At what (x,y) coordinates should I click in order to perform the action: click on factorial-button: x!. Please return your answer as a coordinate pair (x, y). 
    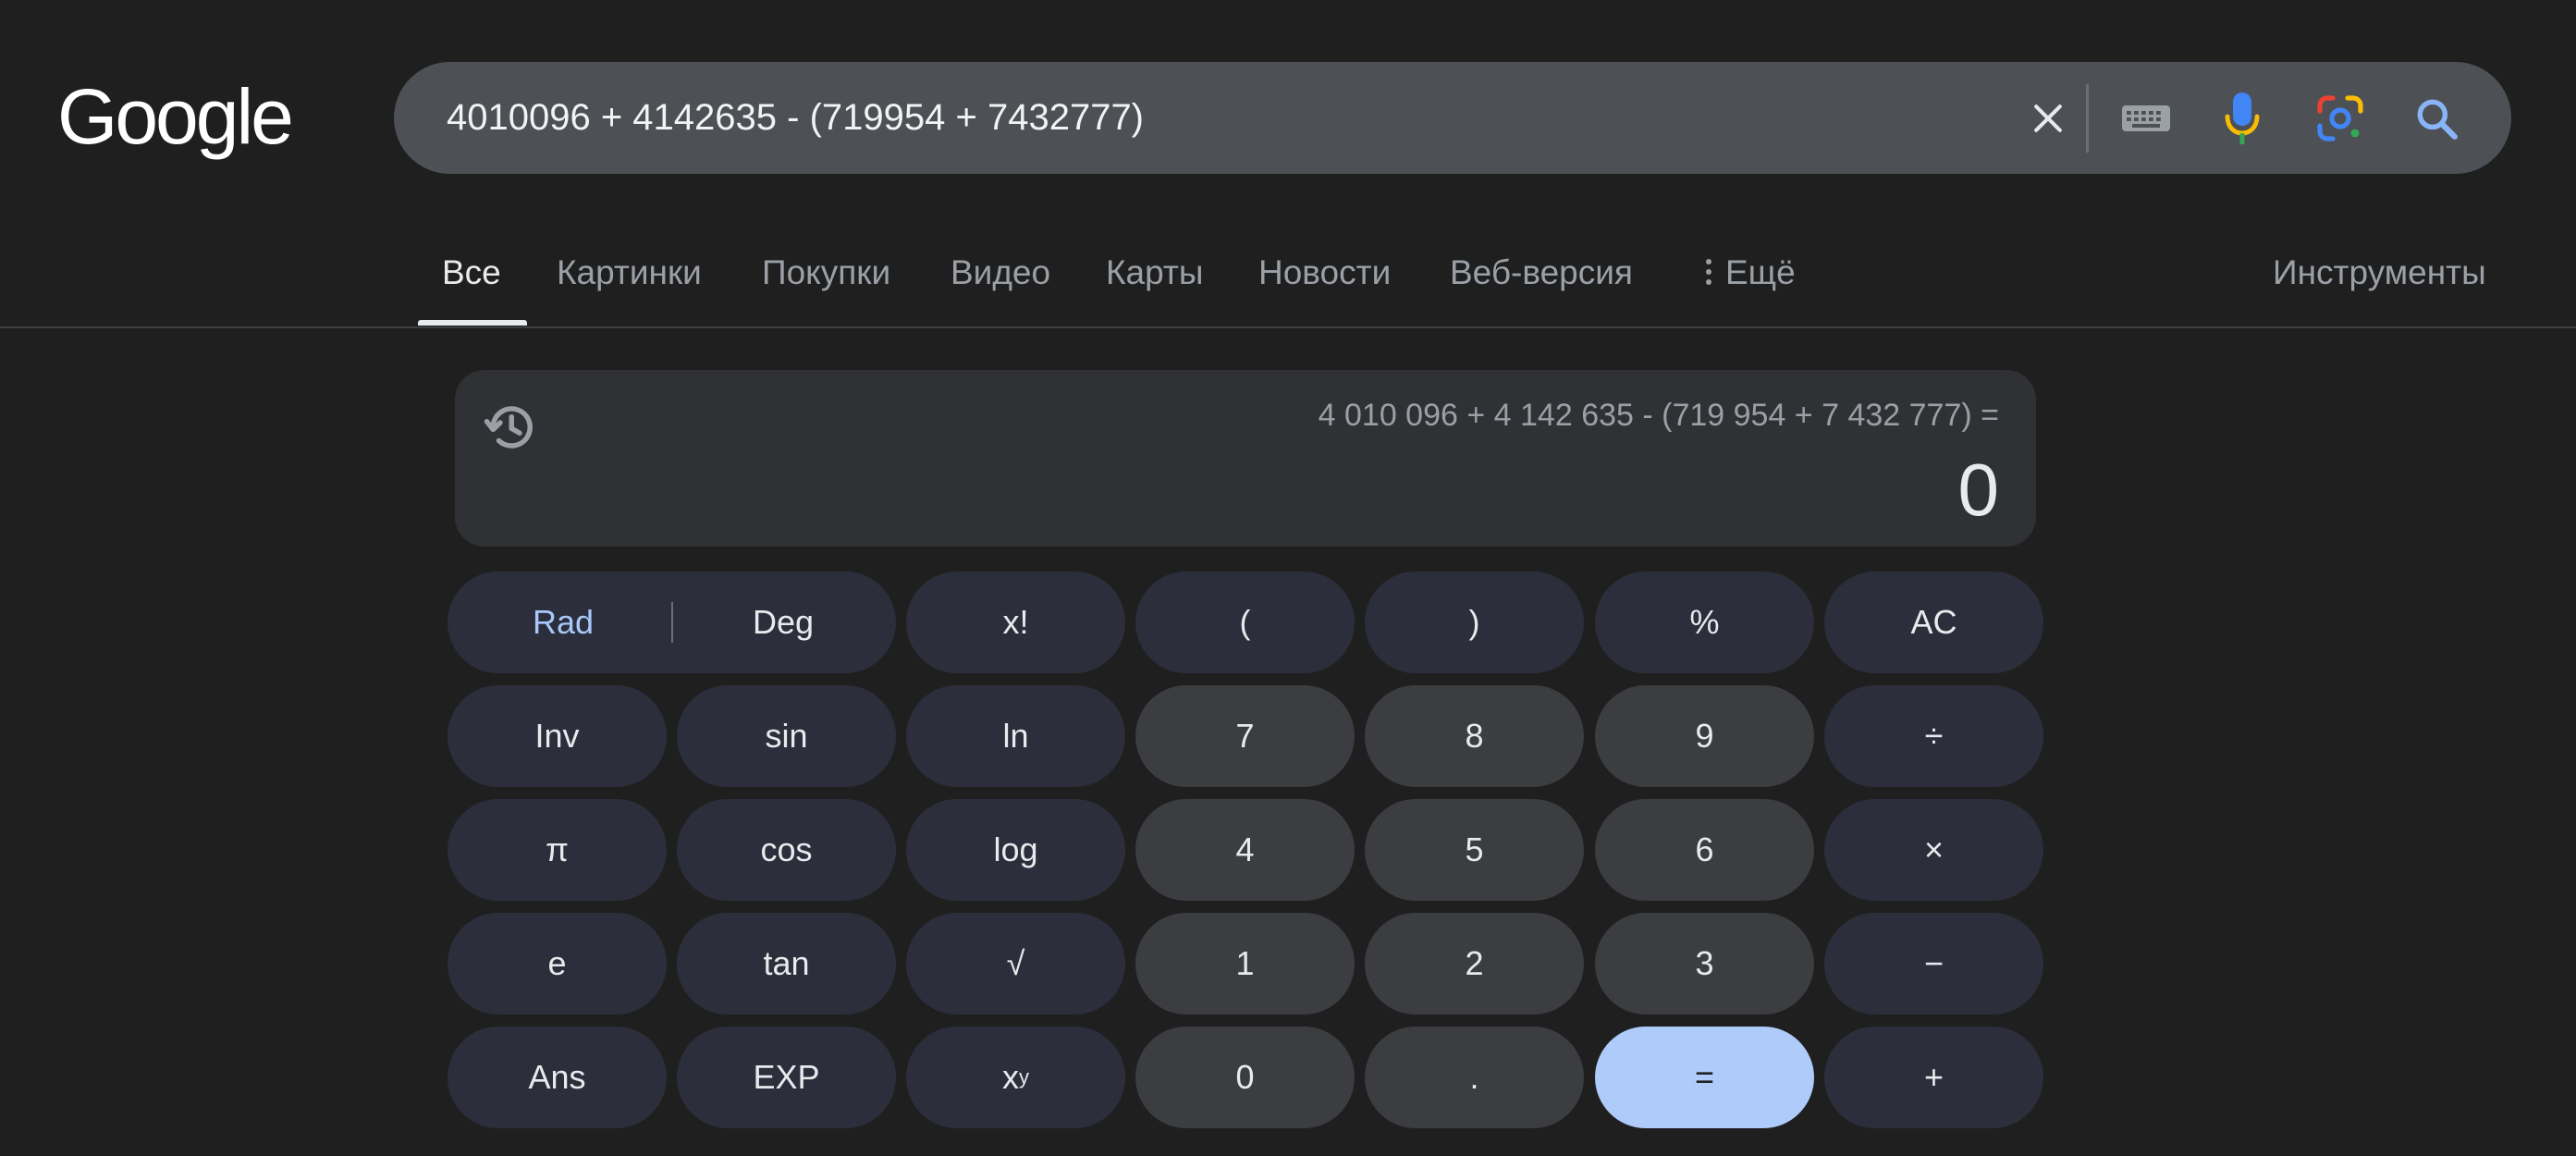
    Looking at the image, I should click on (1015, 622).